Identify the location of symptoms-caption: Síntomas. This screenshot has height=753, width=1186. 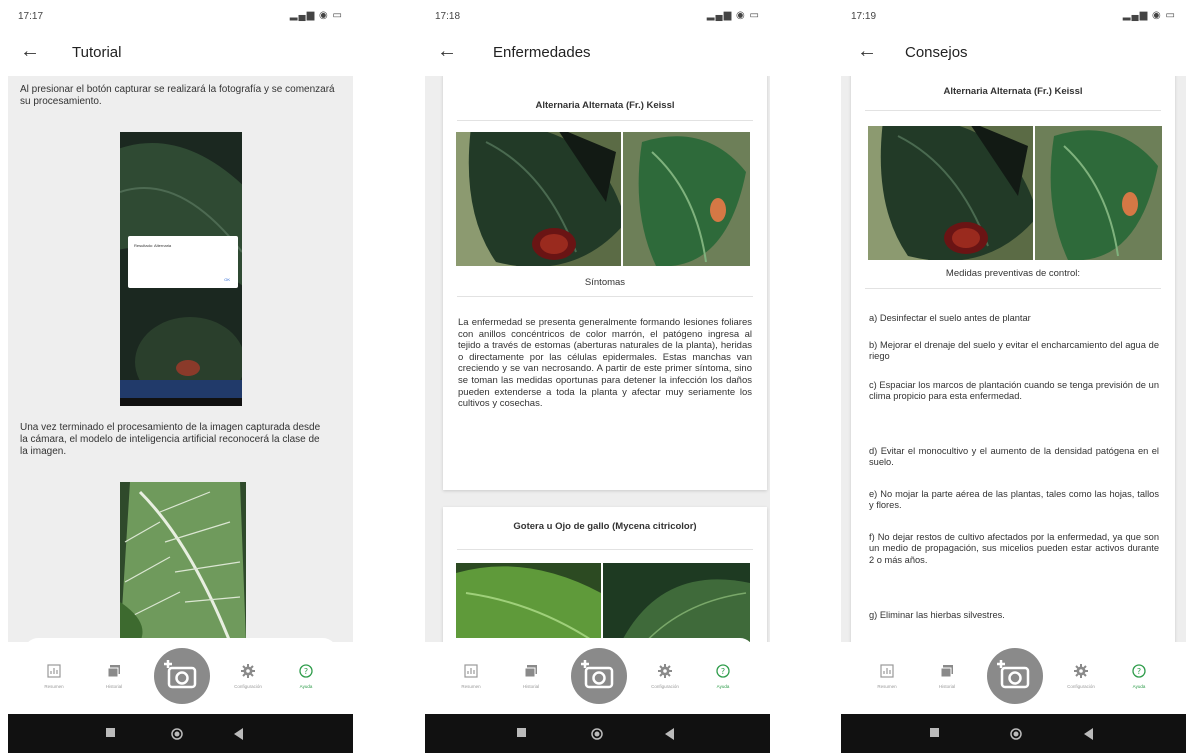
(605, 282).